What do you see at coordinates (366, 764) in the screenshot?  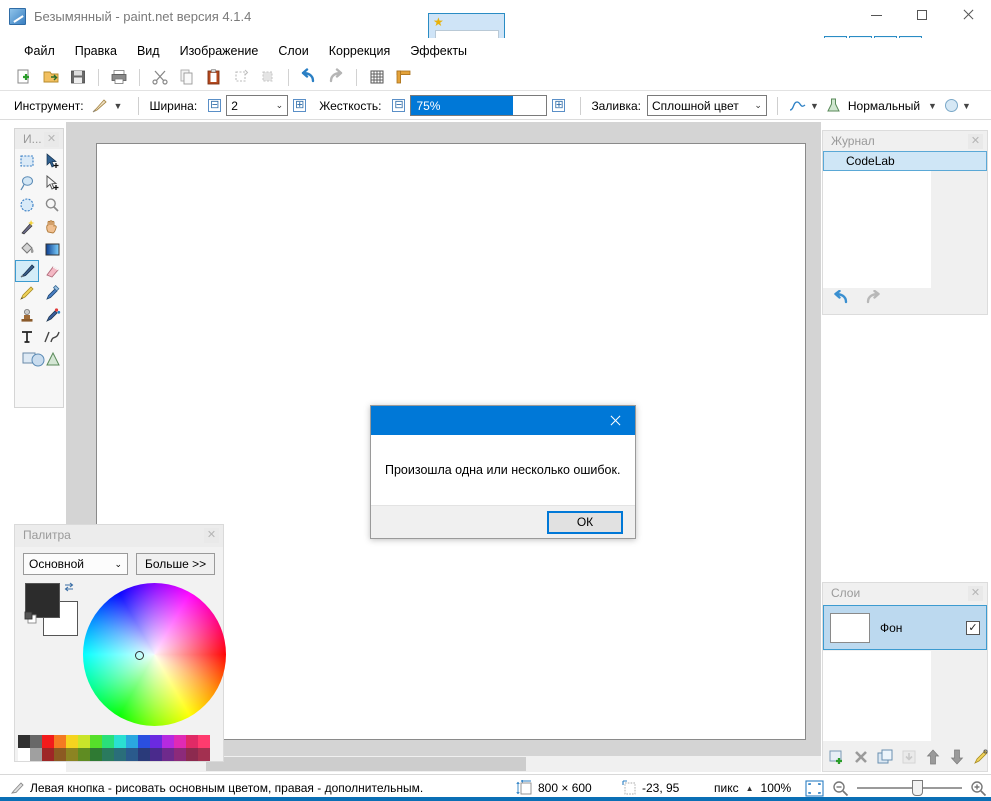 I see `horizontal-scrollbar-thumb` at bounding box center [366, 764].